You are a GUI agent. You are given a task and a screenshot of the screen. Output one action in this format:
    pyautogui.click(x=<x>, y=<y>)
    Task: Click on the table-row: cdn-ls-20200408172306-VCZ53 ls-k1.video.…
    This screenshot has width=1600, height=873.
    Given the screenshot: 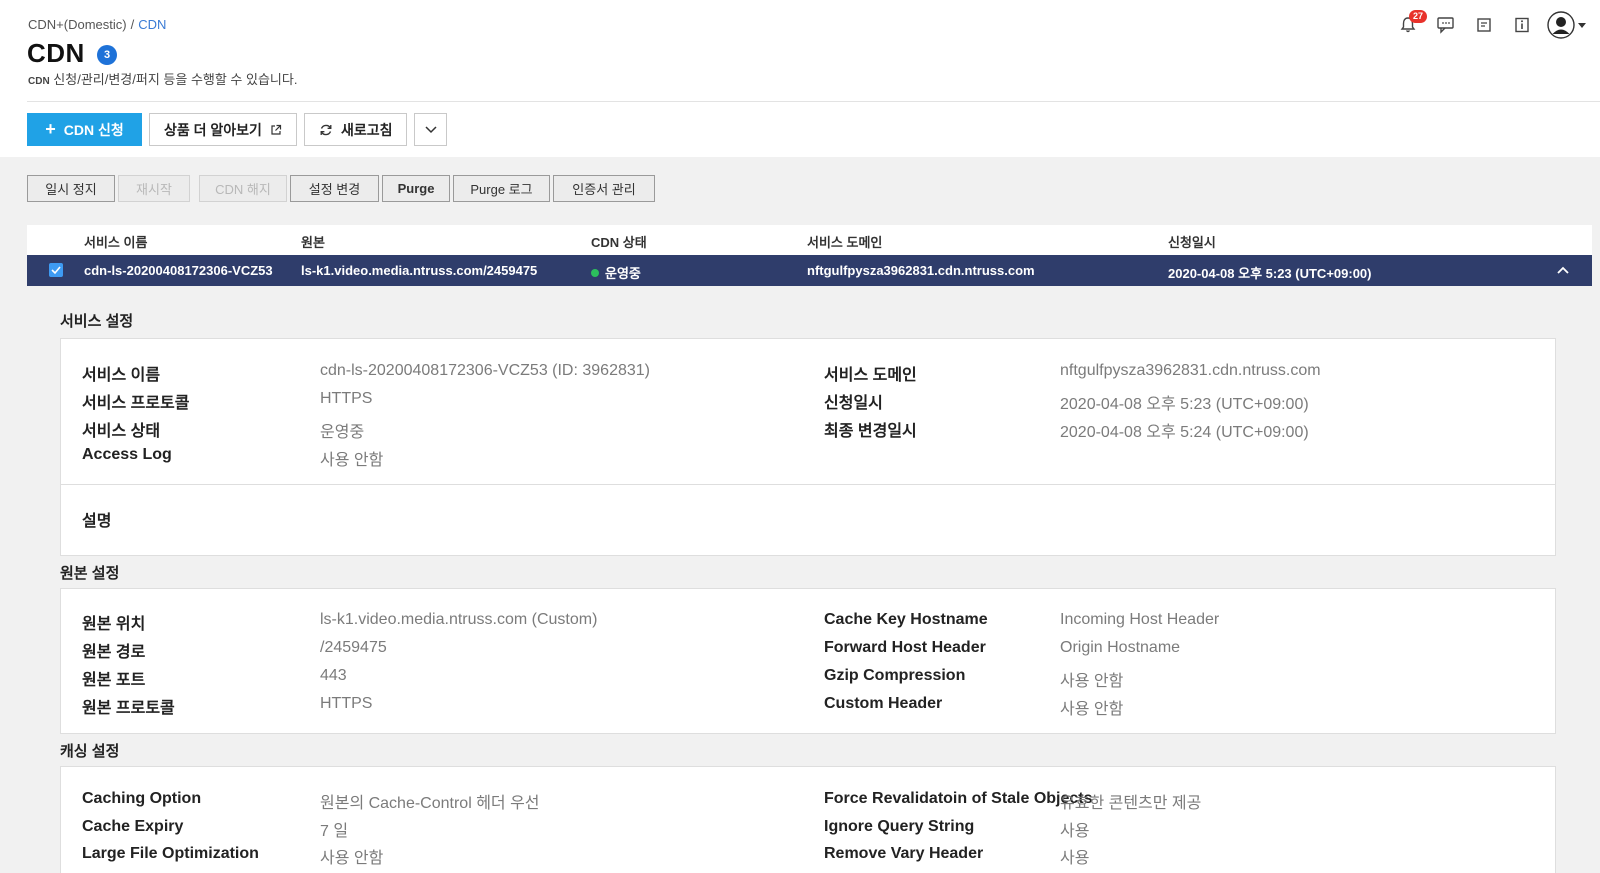 What is the action you would take?
    pyautogui.click(x=809, y=270)
    